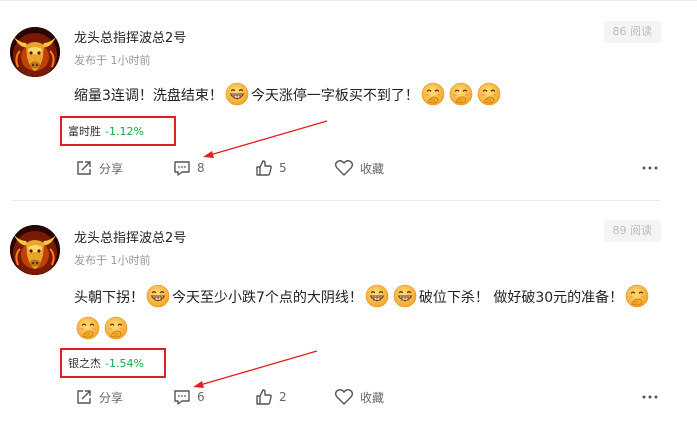  What do you see at coordinates (124, 131) in the screenshot?
I see `stock-change: -1.12%` at bounding box center [124, 131].